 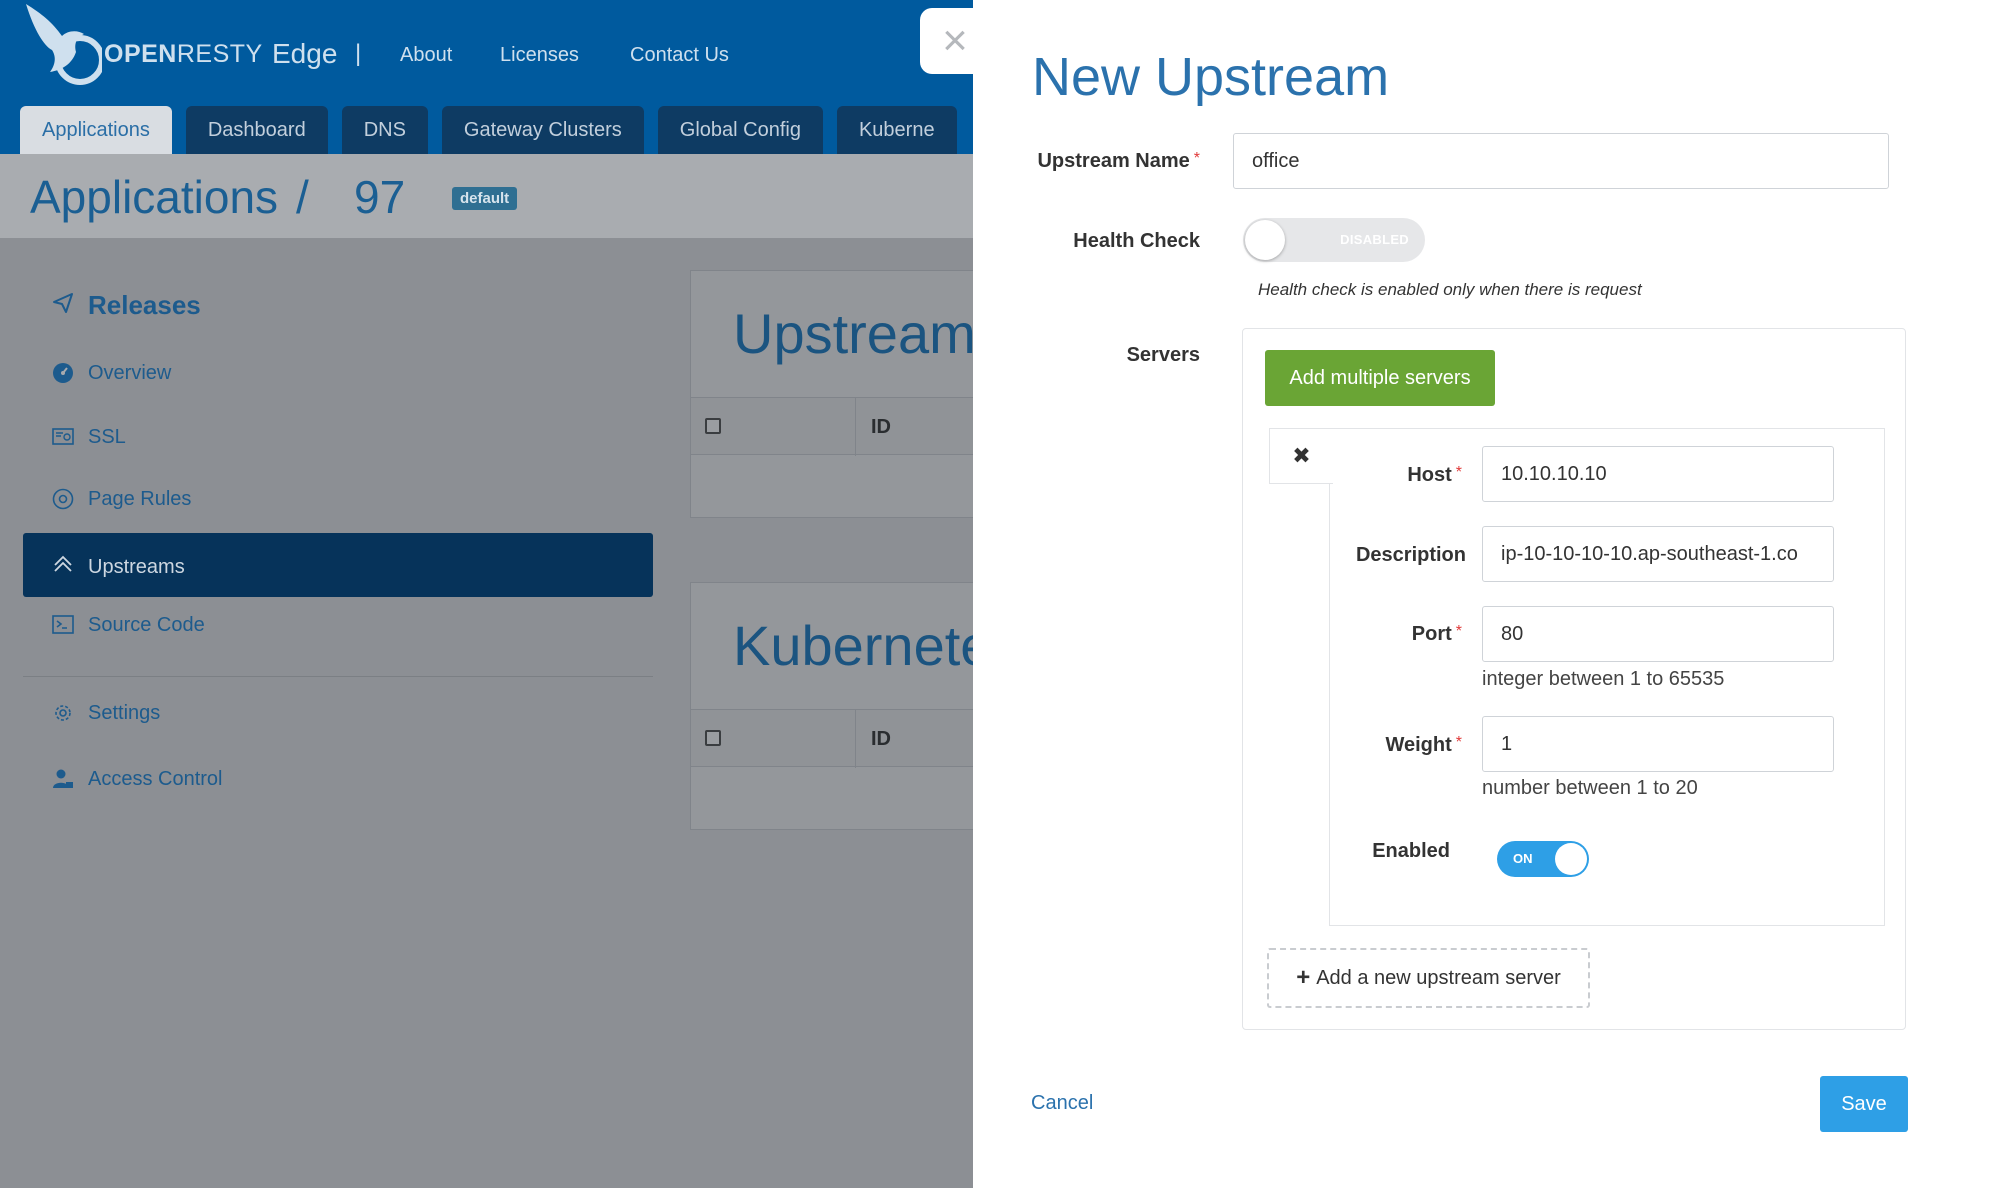 What do you see at coordinates (1136, 241) in the screenshot?
I see `health-check-label: Health Check` at bounding box center [1136, 241].